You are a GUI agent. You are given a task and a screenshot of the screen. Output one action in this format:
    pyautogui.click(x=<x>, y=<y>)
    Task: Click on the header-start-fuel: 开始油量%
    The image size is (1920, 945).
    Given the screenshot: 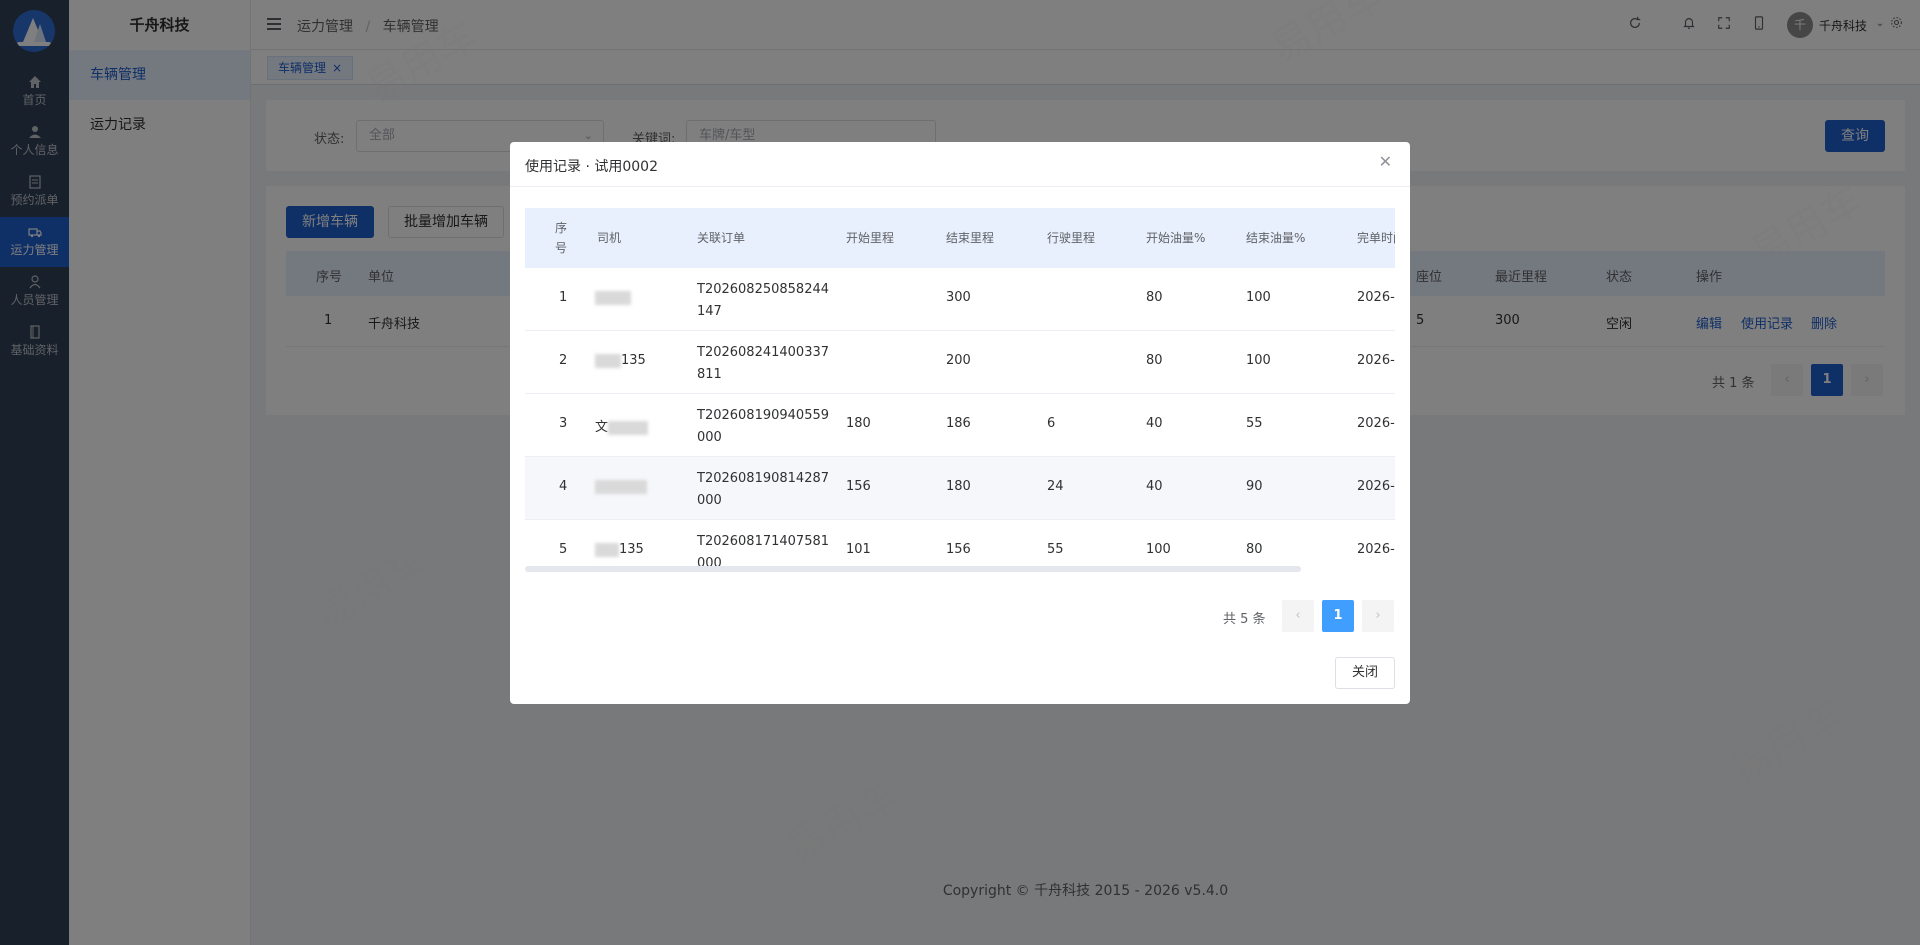 What is the action you would take?
    pyautogui.click(x=1176, y=238)
    